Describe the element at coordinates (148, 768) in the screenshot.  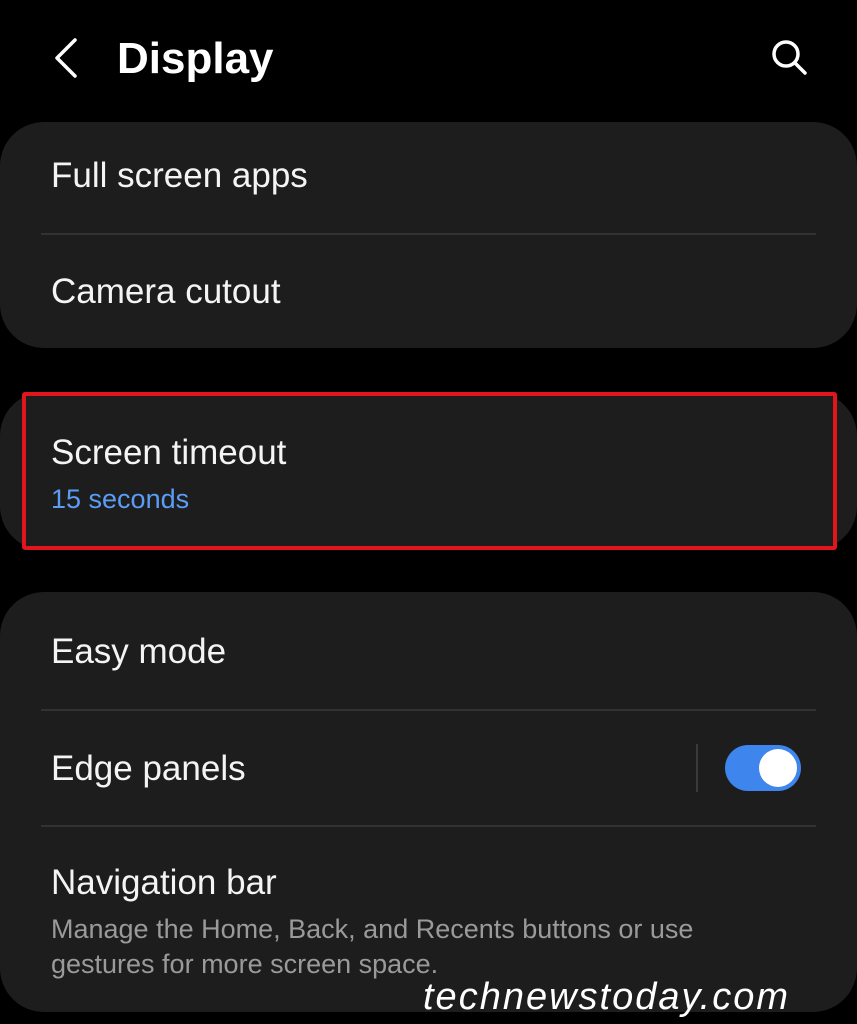
I see `setting-label: Edge panels` at that location.